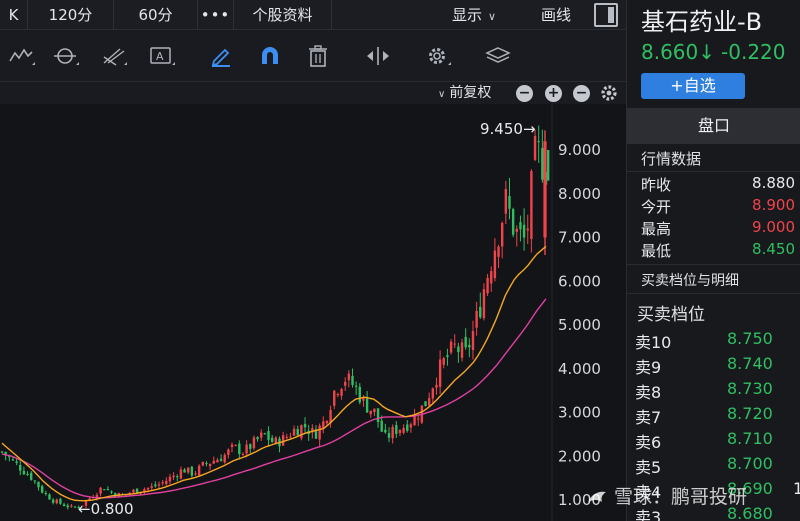 This screenshot has height=521, width=800. What do you see at coordinates (713, 293) in the screenshot?
I see `divider` at bounding box center [713, 293].